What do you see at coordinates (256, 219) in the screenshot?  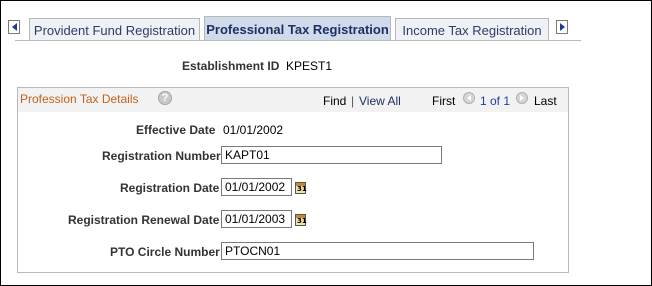 I see `registration-renewal-date-input` at bounding box center [256, 219].